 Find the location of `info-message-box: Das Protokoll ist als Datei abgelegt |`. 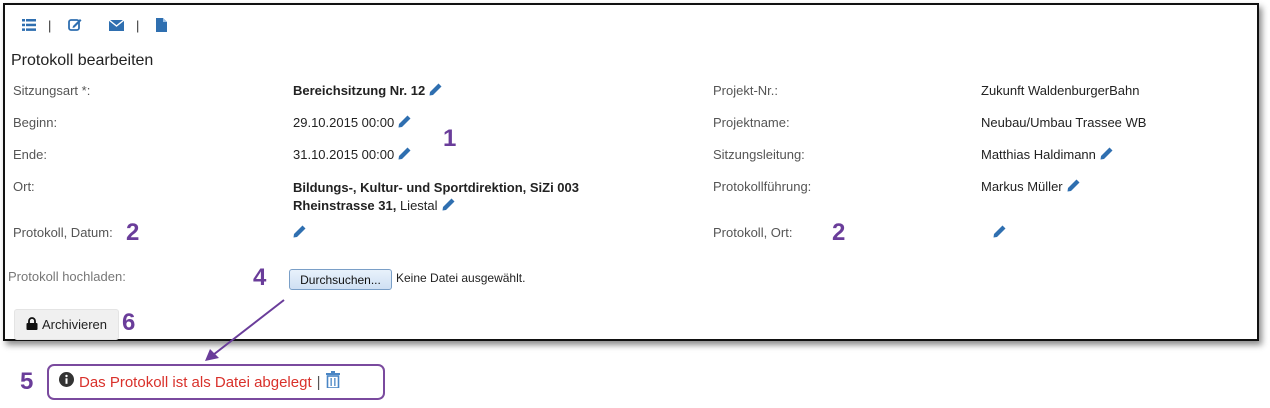

info-message-box: Das Protokoll ist als Datei abgelegt | is located at coordinates (216, 382).